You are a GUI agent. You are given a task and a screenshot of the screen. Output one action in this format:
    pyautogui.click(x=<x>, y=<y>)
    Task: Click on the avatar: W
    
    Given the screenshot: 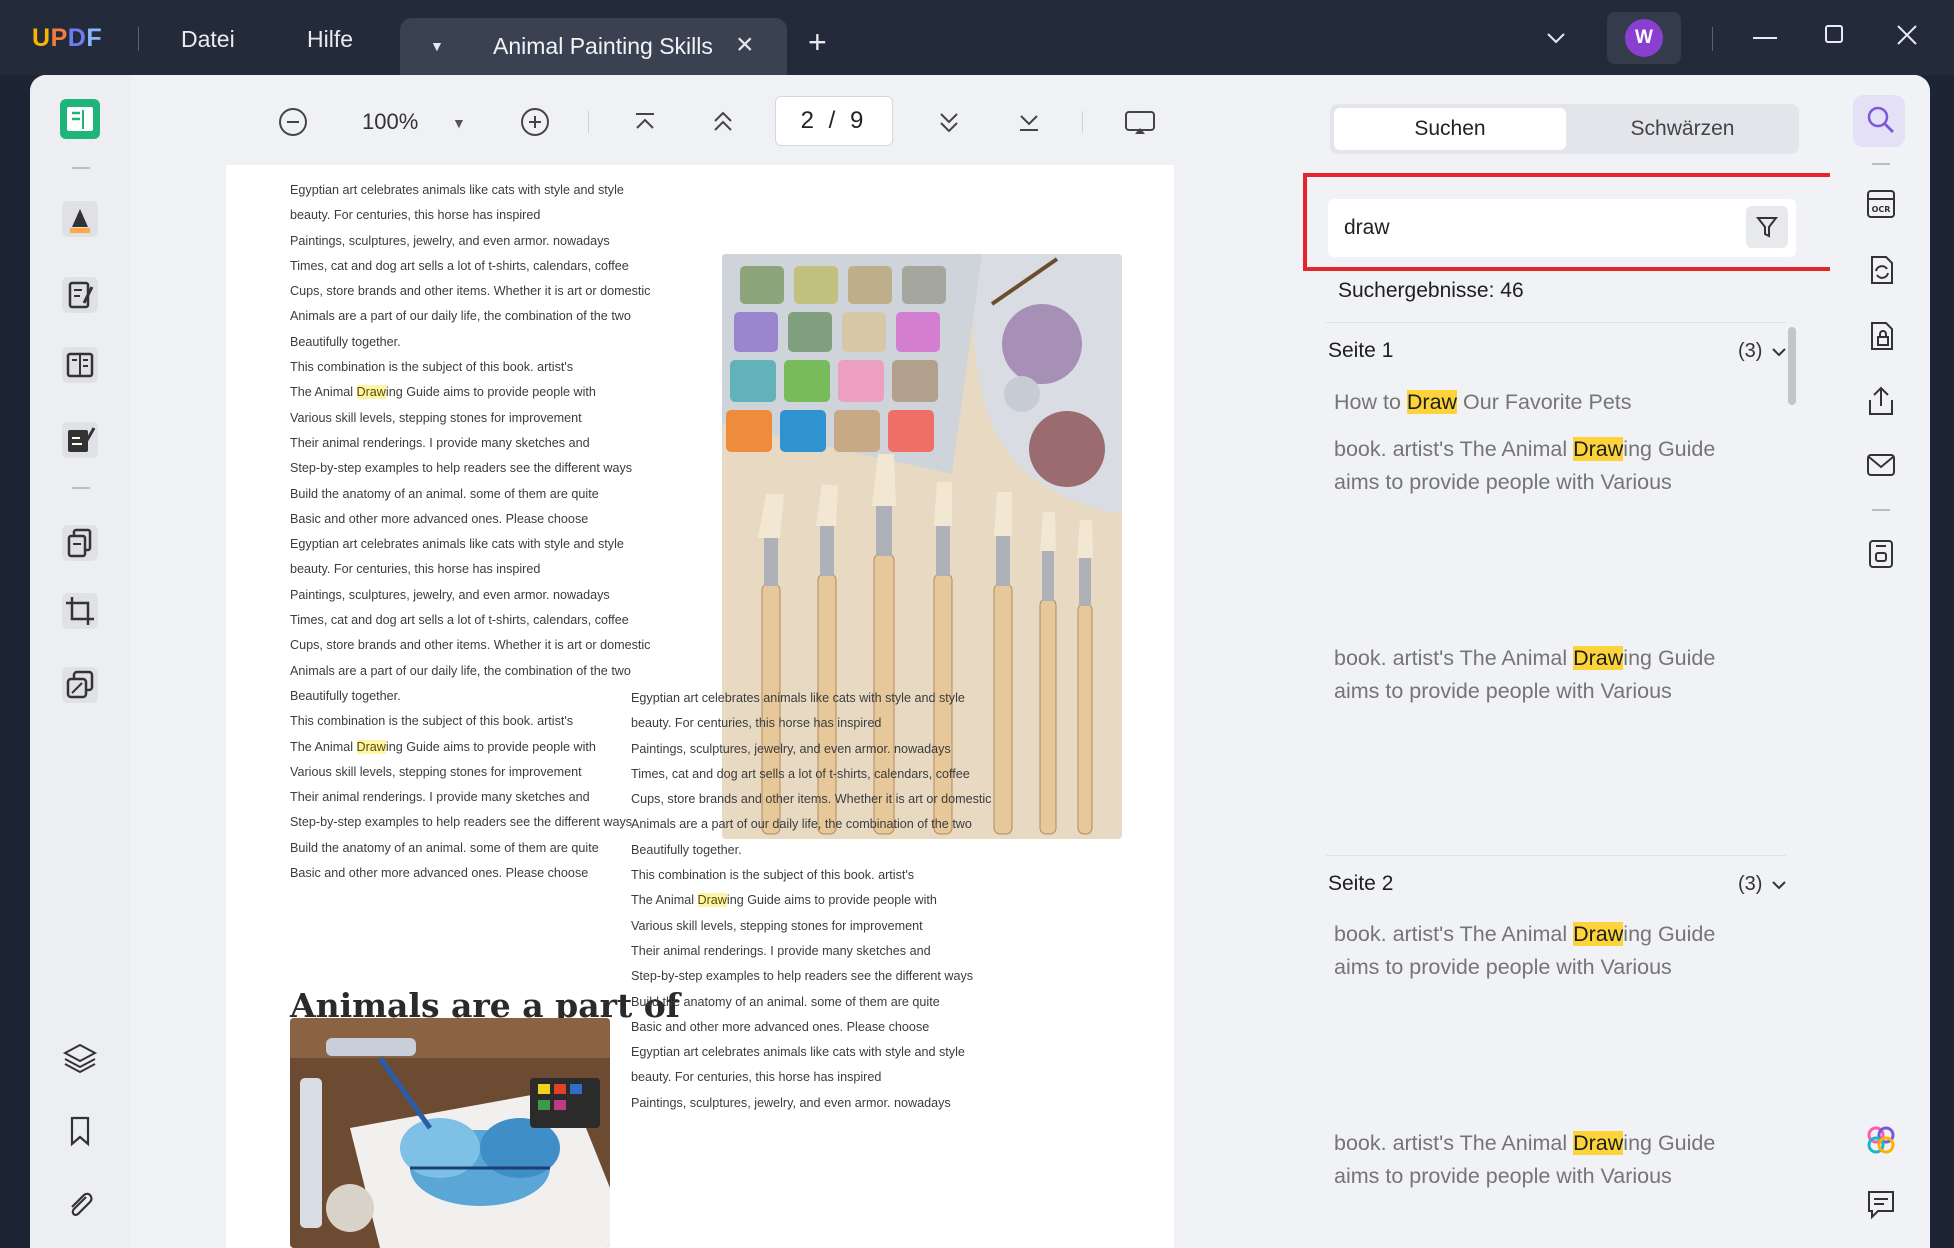 What is the action you would take?
    pyautogui.click(x=1644, y=38)
    